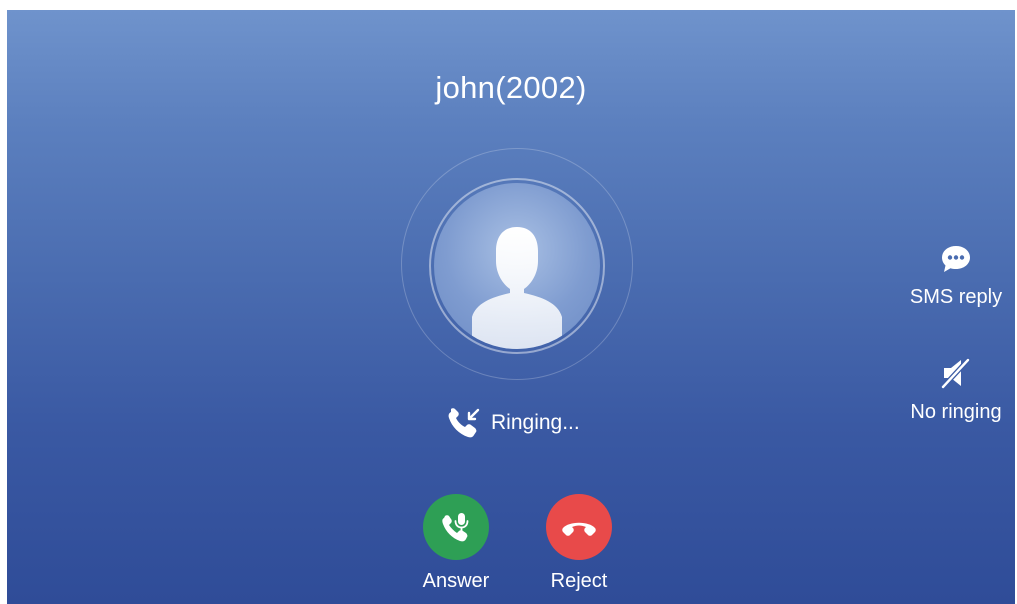 The height and width of the screenshot is (604, 1017). Describe the element at coordinates (456, 581) in the screenshot. I see `answer-label: Answer` at that location.